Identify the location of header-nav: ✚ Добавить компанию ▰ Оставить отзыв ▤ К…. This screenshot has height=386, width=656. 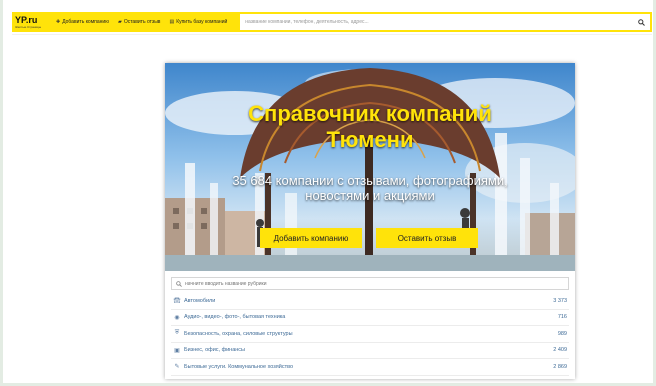
(146, 22).